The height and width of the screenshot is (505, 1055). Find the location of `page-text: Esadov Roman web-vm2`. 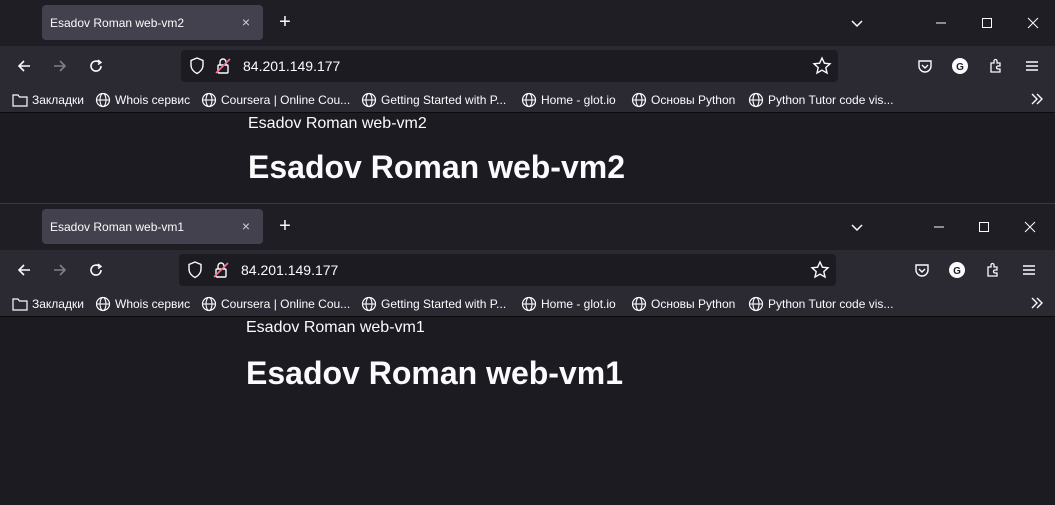

page-text: Esadov Roman web-vm2 is located at coordinates (337, 123).